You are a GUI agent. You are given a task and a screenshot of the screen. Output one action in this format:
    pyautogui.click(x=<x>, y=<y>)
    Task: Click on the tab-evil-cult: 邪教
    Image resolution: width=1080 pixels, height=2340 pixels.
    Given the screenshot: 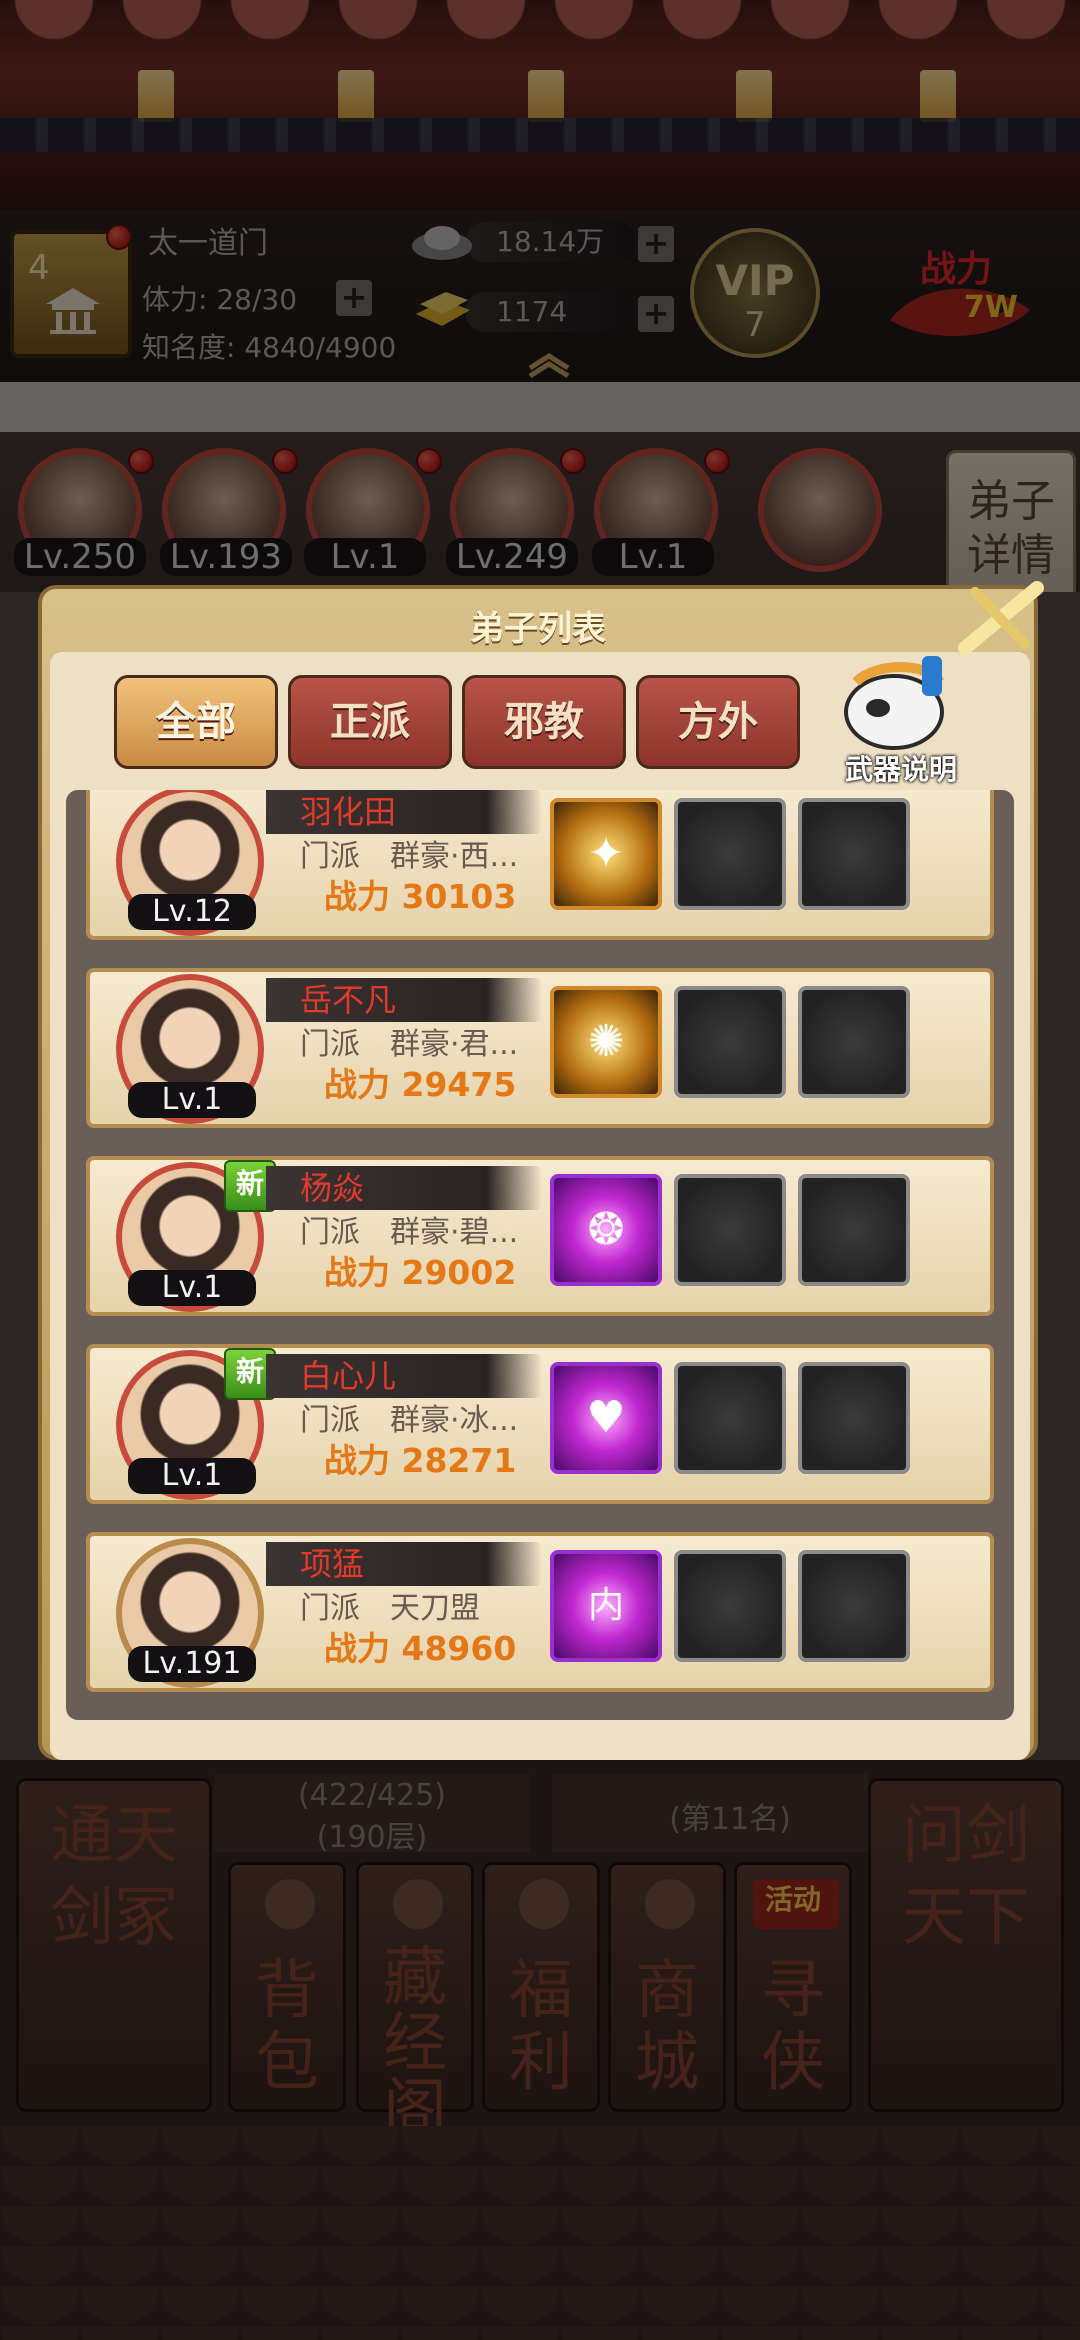 What is the action you would take?
    pyautogui.click(x=544, y=722)
    